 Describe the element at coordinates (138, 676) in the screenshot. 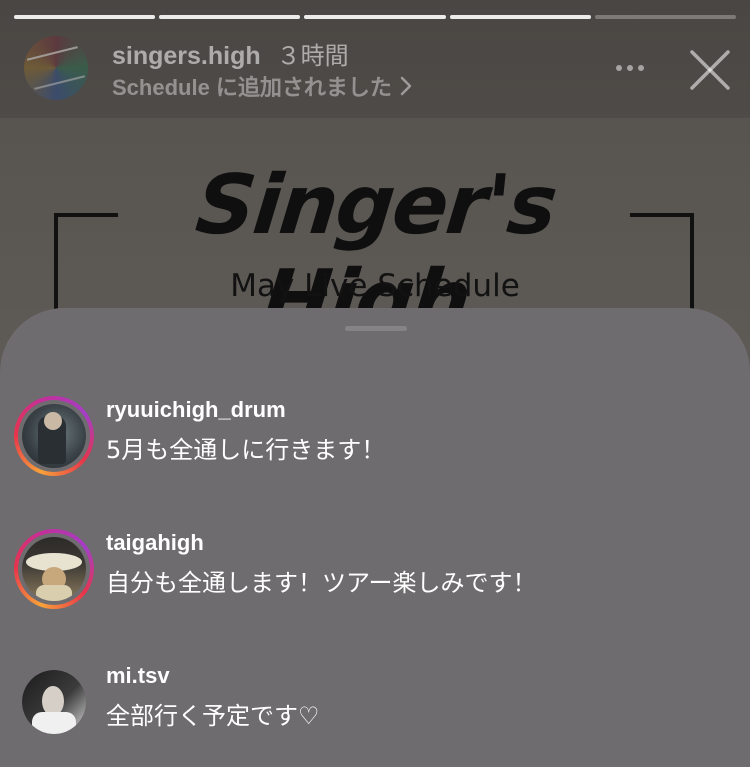

I see `reply-username: mi.tsv` at that location.